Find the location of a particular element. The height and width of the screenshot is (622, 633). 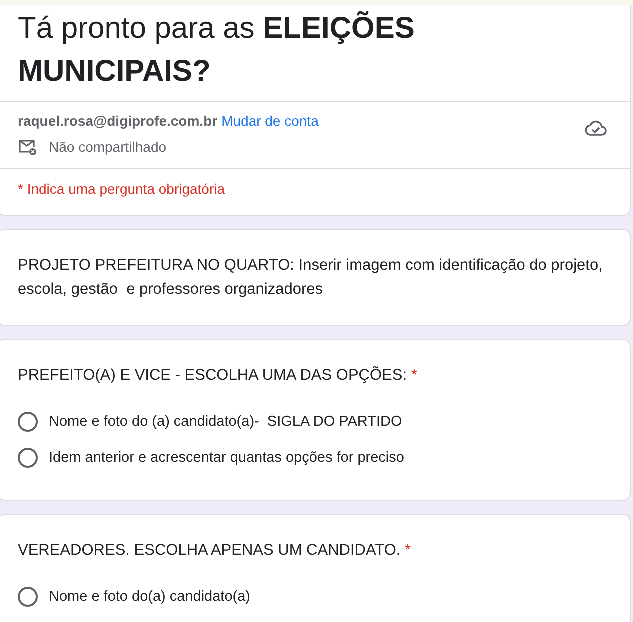

question-title: VEREADORES. ESCOLHA APENAS UM CANDIDATO. * is located at coordinates (215, 551).